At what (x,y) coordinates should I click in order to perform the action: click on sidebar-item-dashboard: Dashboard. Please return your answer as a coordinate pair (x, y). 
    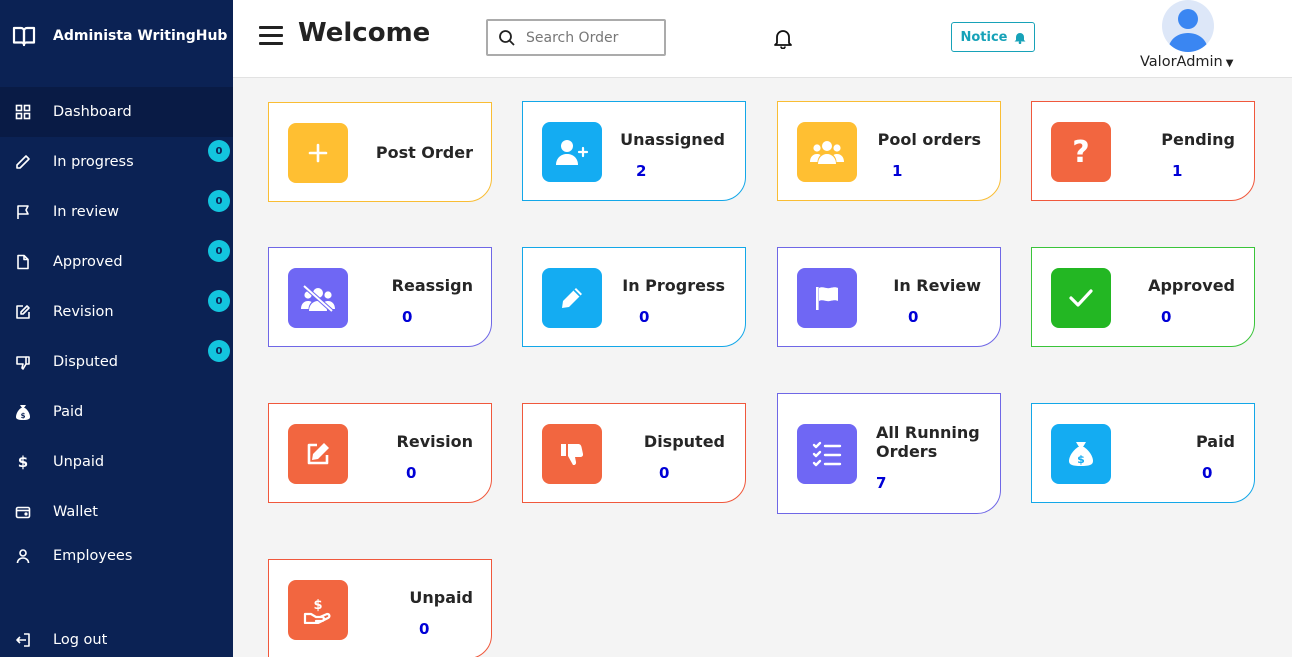
    Looking at the image, I should click on (116, 112).